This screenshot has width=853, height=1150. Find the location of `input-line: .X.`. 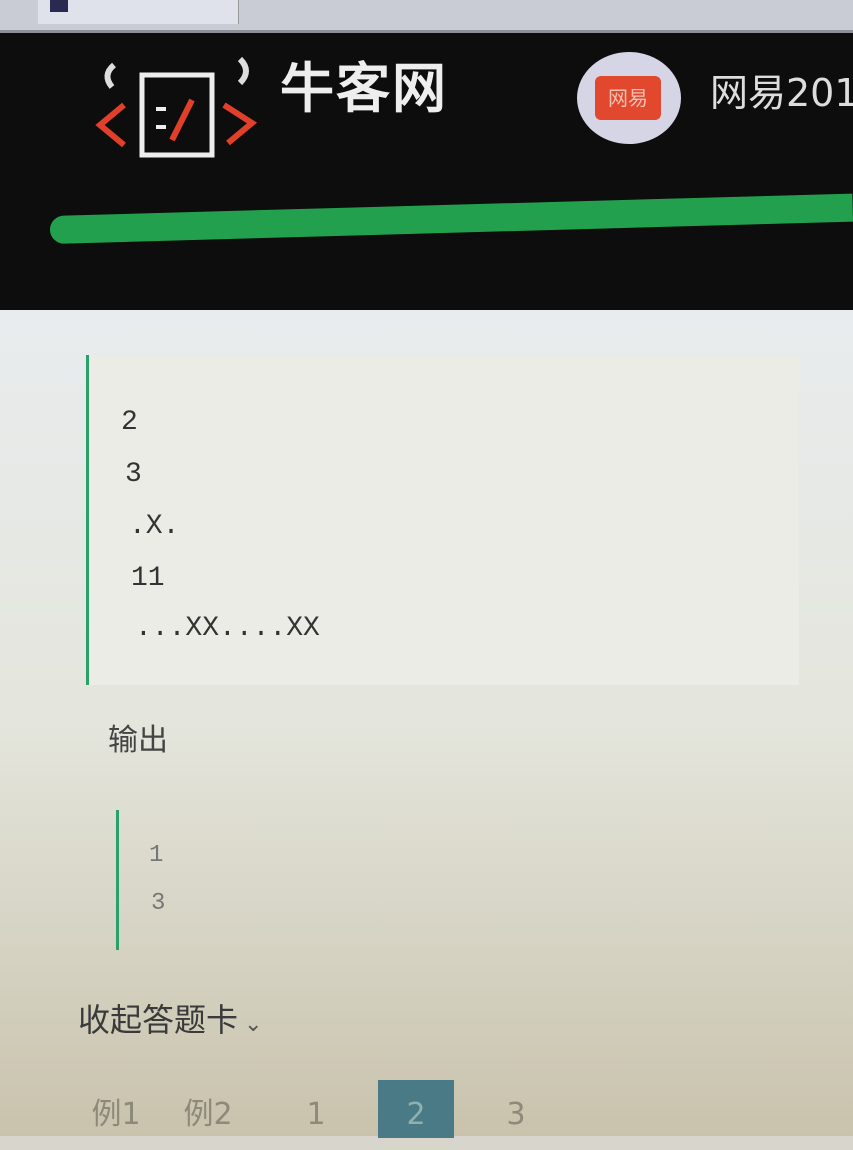

input-line: .X. is located at coordinates (154, 526).